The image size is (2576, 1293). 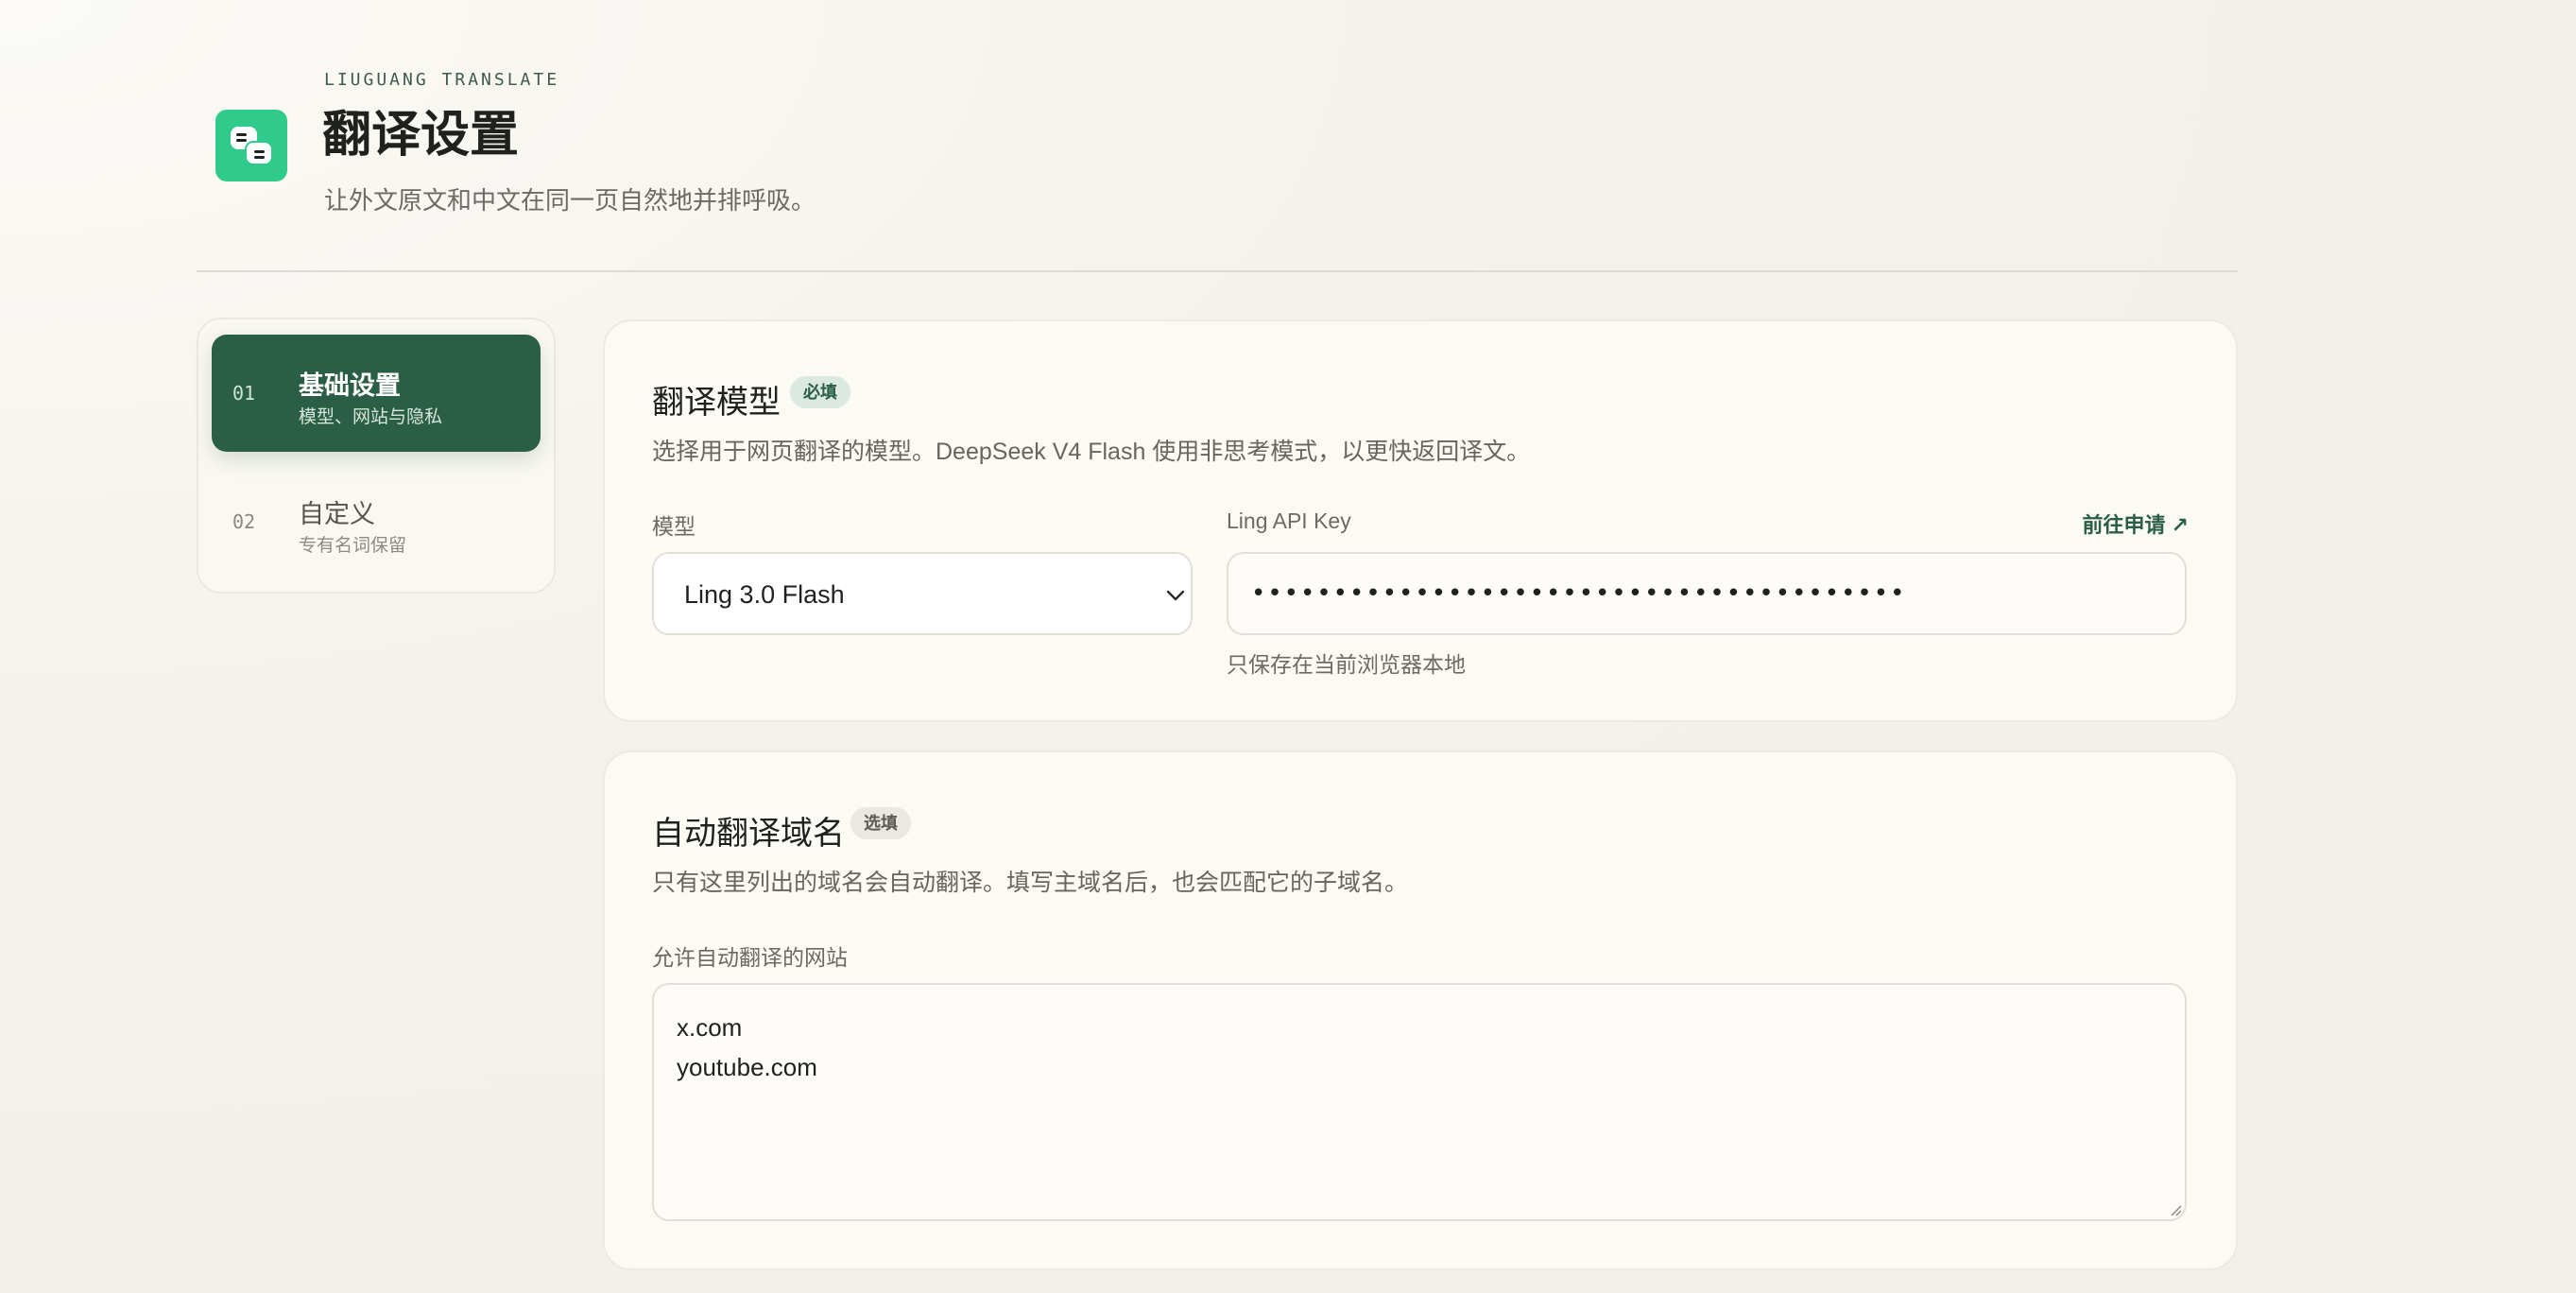 What do you see at coordinates (880, 823) in the screenshot?
I see `optional-badge: 选填` at bounding box center [880, 823].